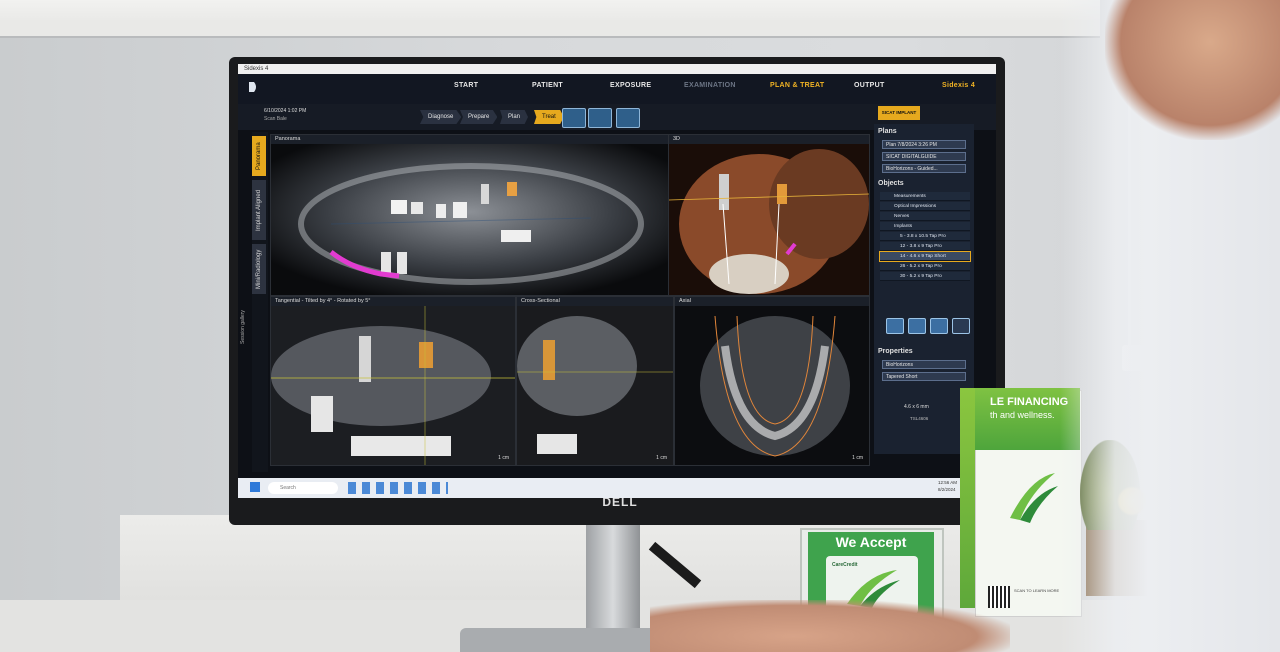  I want to click on implant-row-selected: 14 - 4.6 x 9 Tap Short, so click(925, 256).